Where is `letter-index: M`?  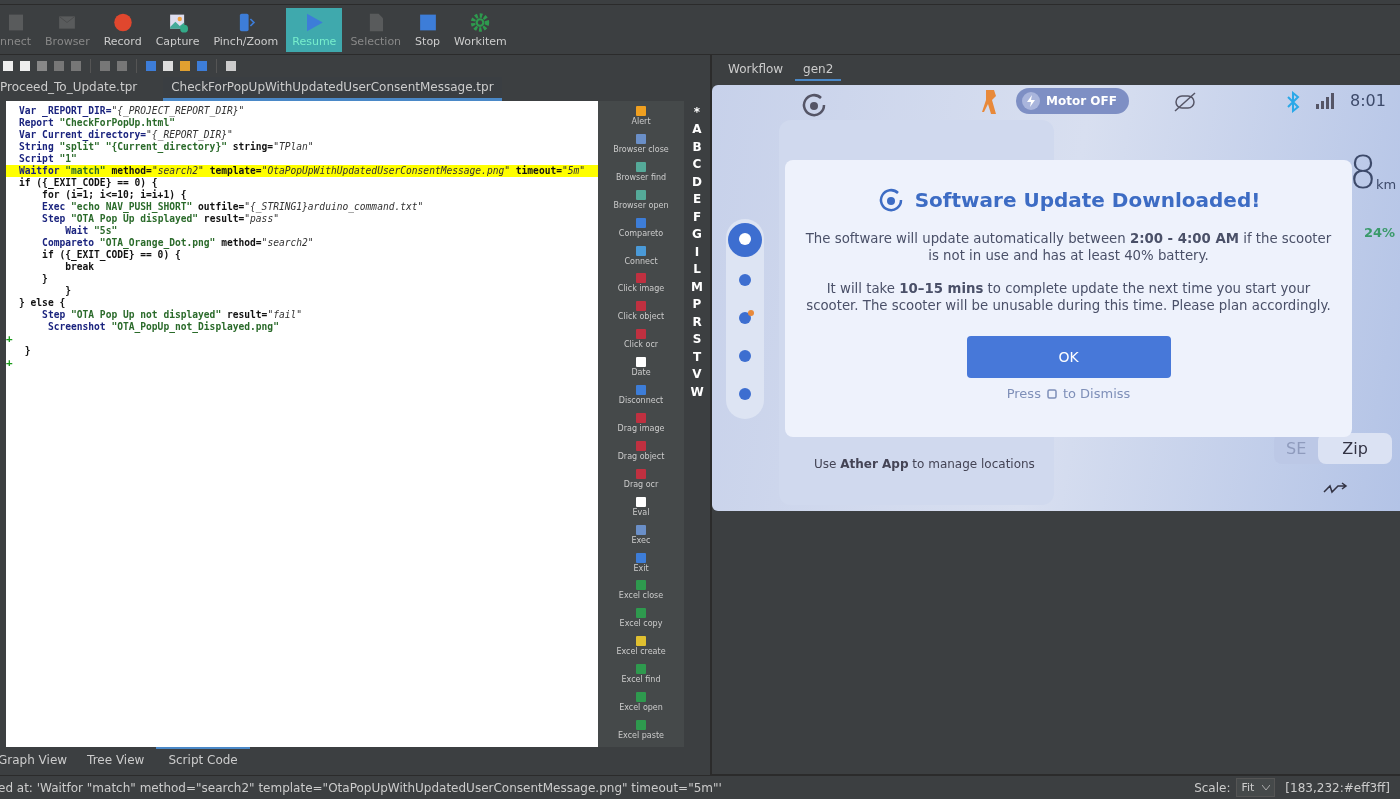
letter-index: M is located at coordinates (697, 287).